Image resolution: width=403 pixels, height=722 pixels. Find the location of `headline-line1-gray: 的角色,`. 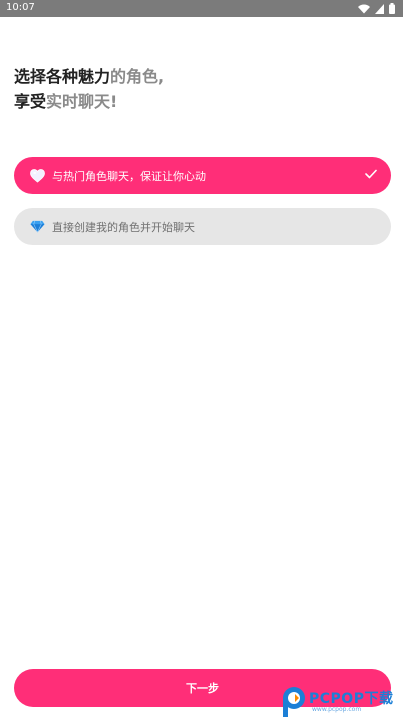

headline-line1-gray: 的角色, is located at coordinates (137, 76).